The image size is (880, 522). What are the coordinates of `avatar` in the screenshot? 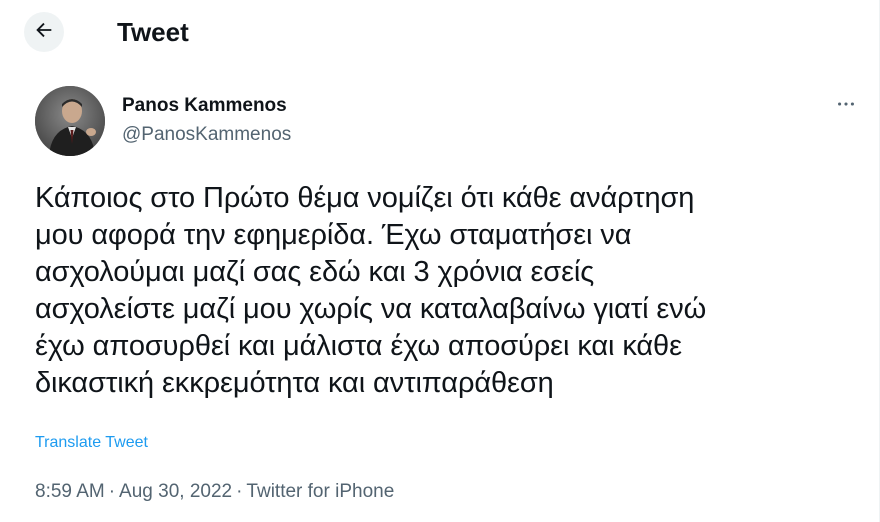 It's located at (70, 121).